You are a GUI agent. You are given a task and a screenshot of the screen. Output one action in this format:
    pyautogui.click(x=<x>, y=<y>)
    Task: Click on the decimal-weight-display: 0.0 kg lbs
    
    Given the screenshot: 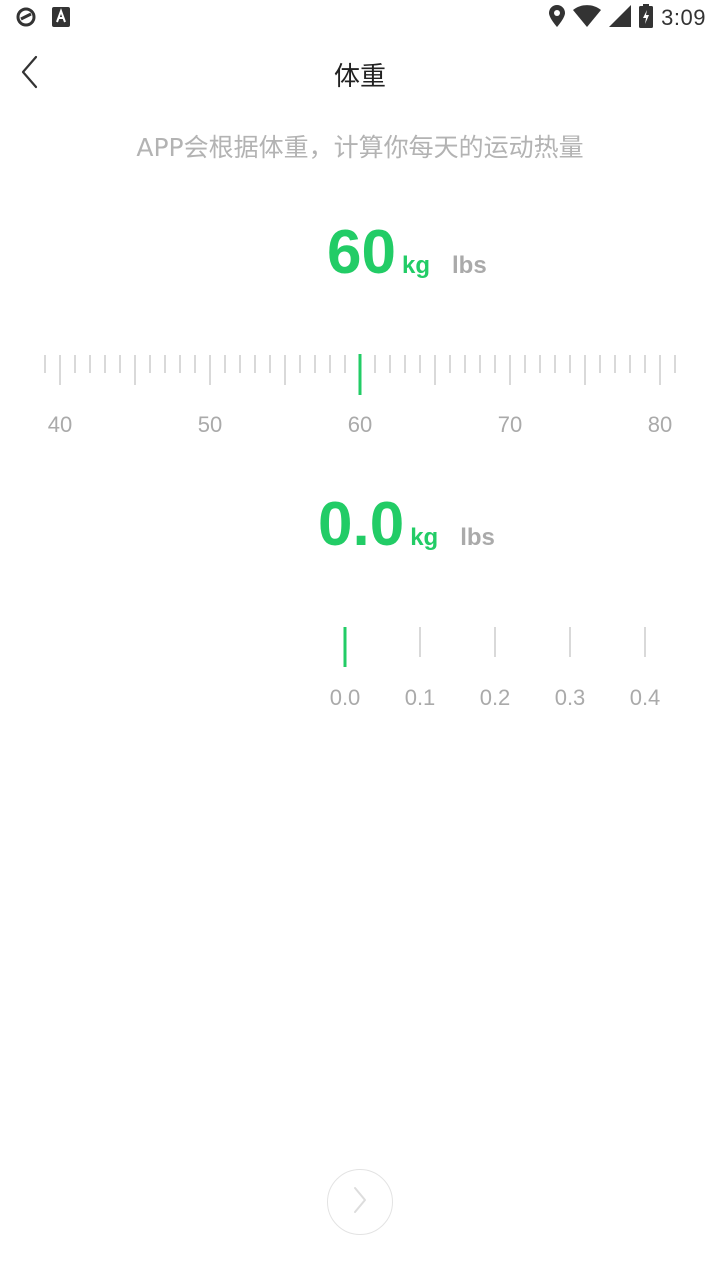 What is the action you would take?
    pyautogui.click(x=360, y=525)
    